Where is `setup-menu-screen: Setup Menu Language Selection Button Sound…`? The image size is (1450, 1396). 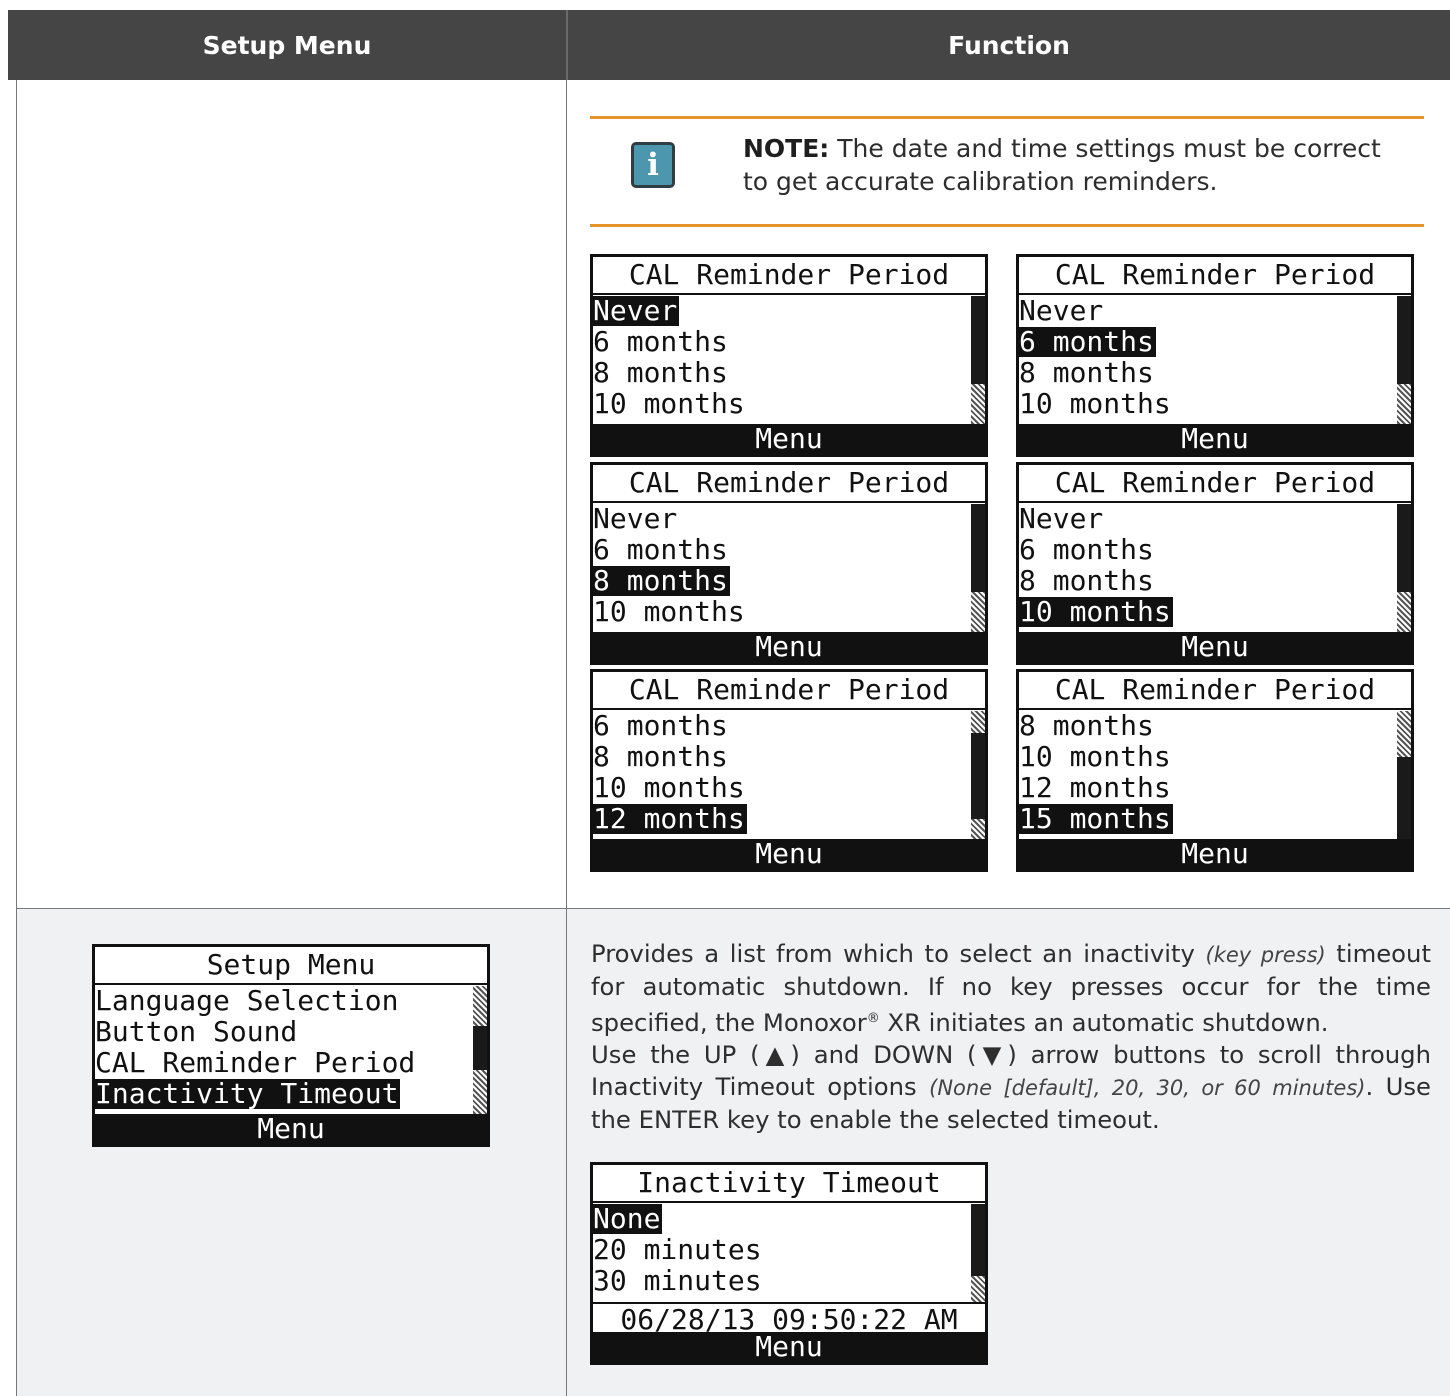
setup-menu-screen: Setup Menu Language Selection Button Sound… is located at coordinates (291, 1045).